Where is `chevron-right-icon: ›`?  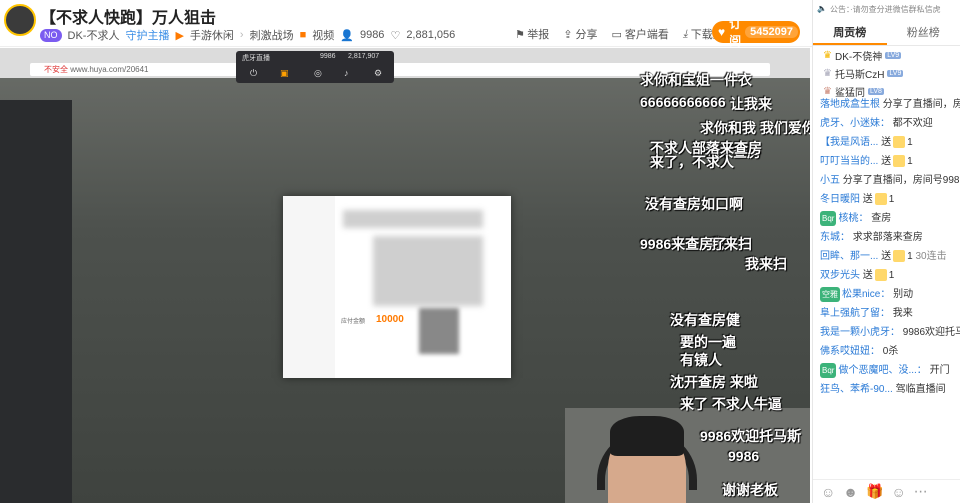
chevron-right-icon: › is located at coordinates (241, 35).